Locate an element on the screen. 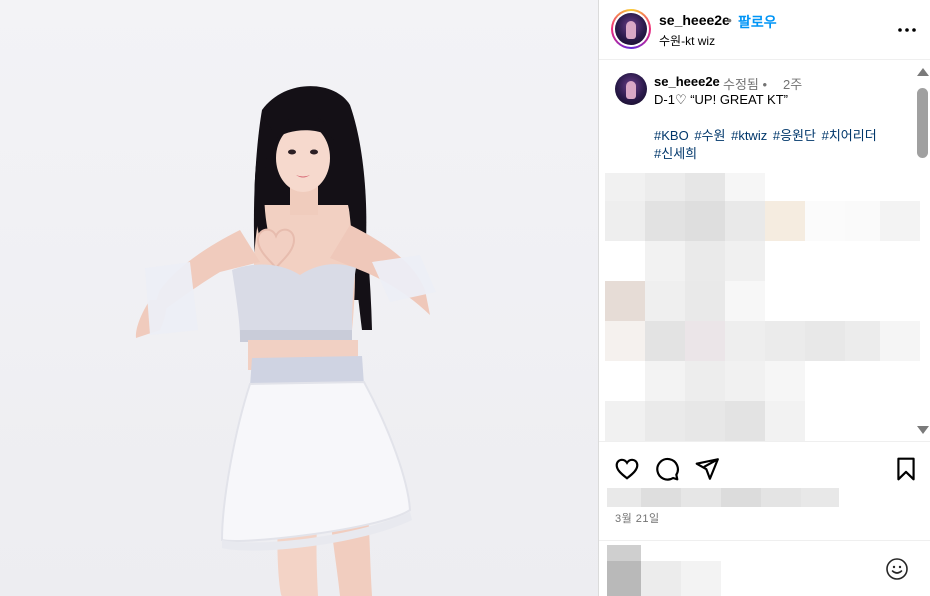 This screenshot has width=930, height=596. hashtag-list: #KBO #수원 #ktwiz #응원단 #치어리더 #신세희 is located at coordinates (771, 145).